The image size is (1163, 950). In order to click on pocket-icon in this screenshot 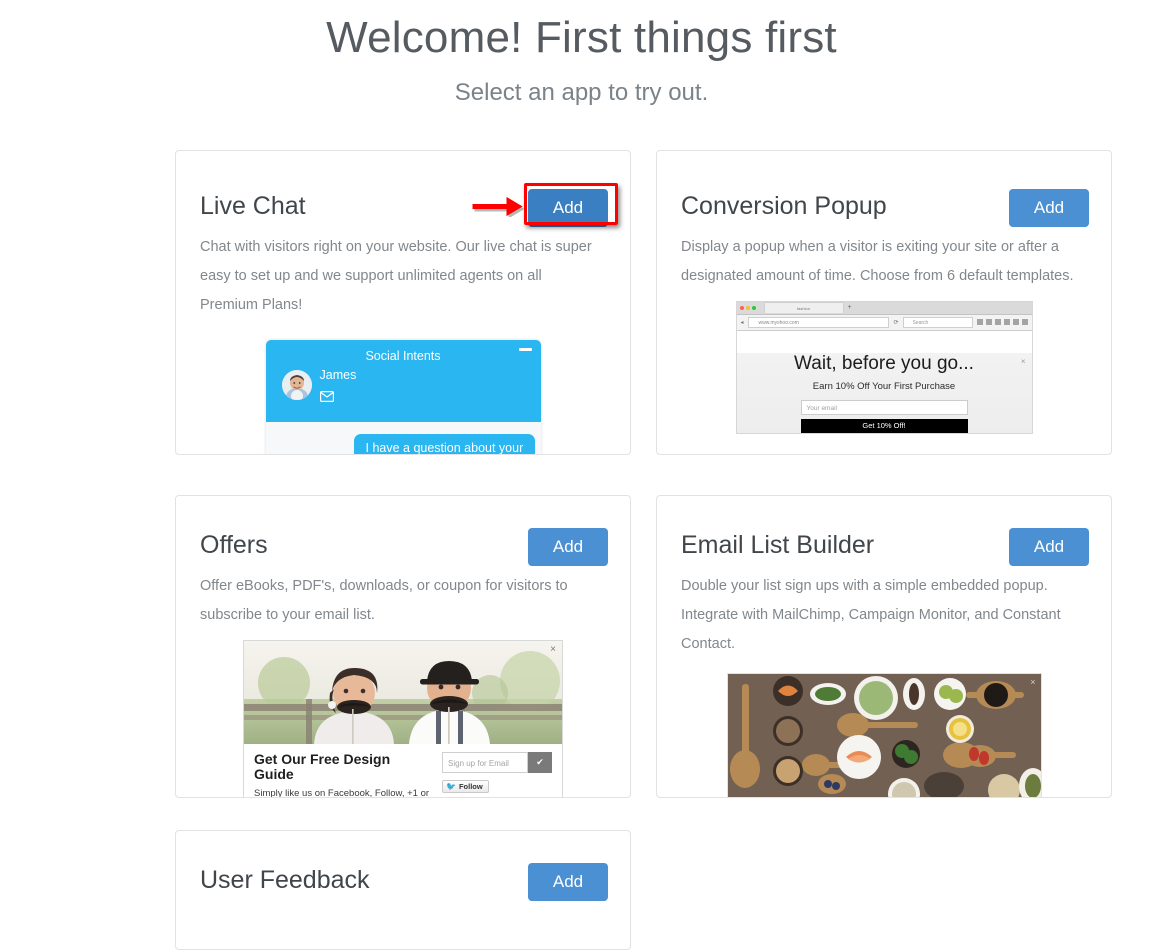, I will do `click(998, 322)`.